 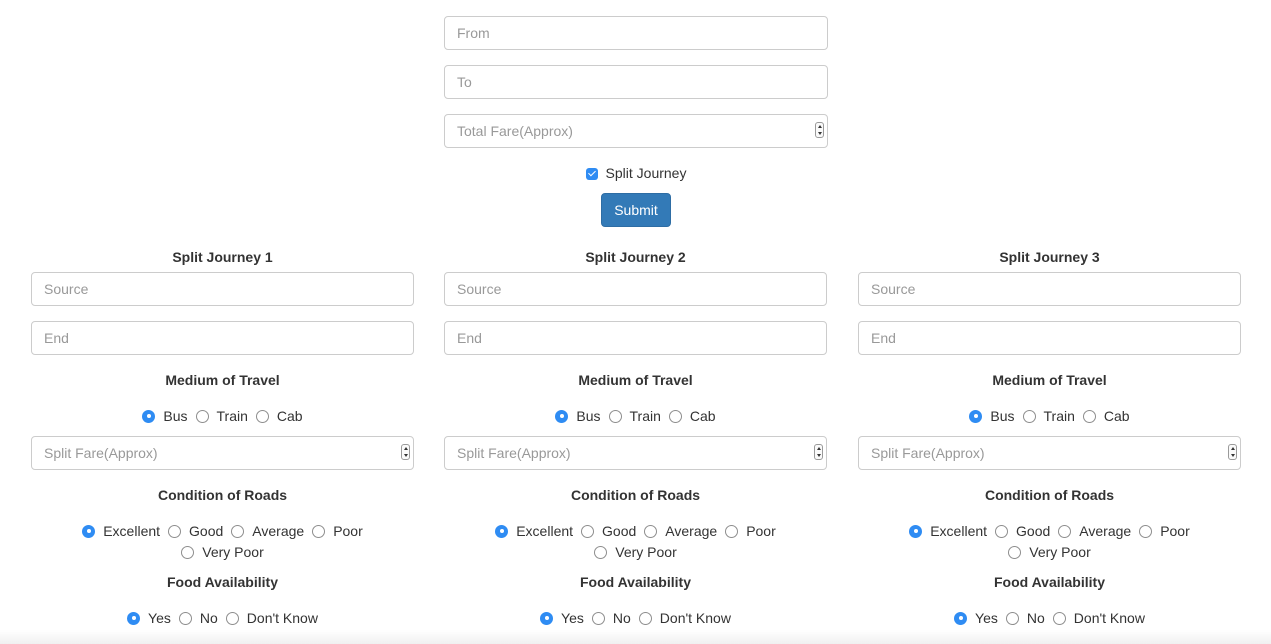 I want to click on radio-label: Good, so click(x=206, y=531).